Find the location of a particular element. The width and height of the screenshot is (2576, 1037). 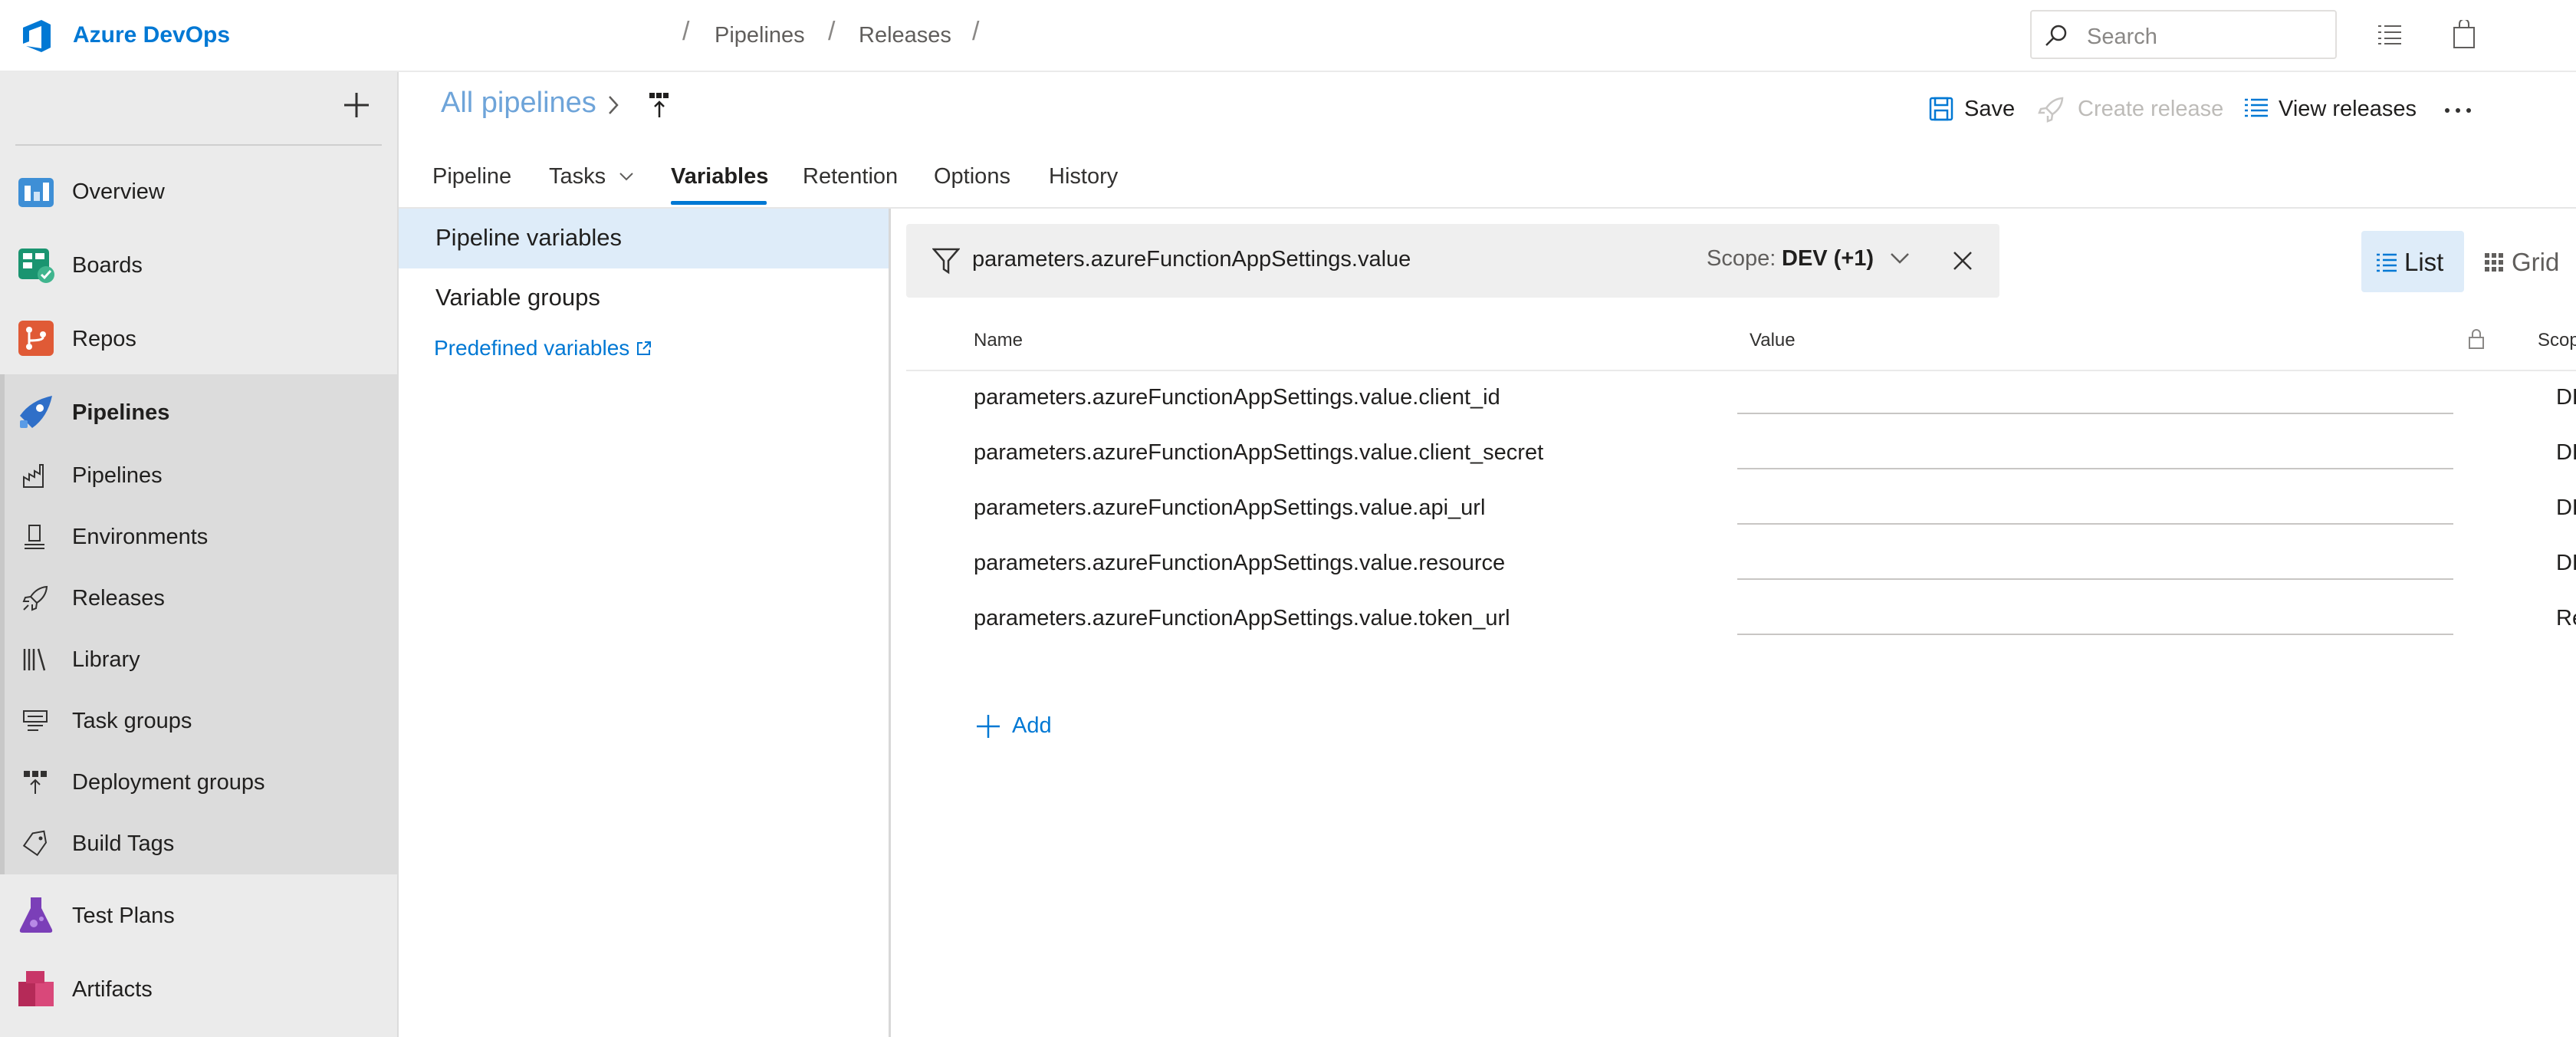

new-item-plus-icon is located at coordinates (356, 105).